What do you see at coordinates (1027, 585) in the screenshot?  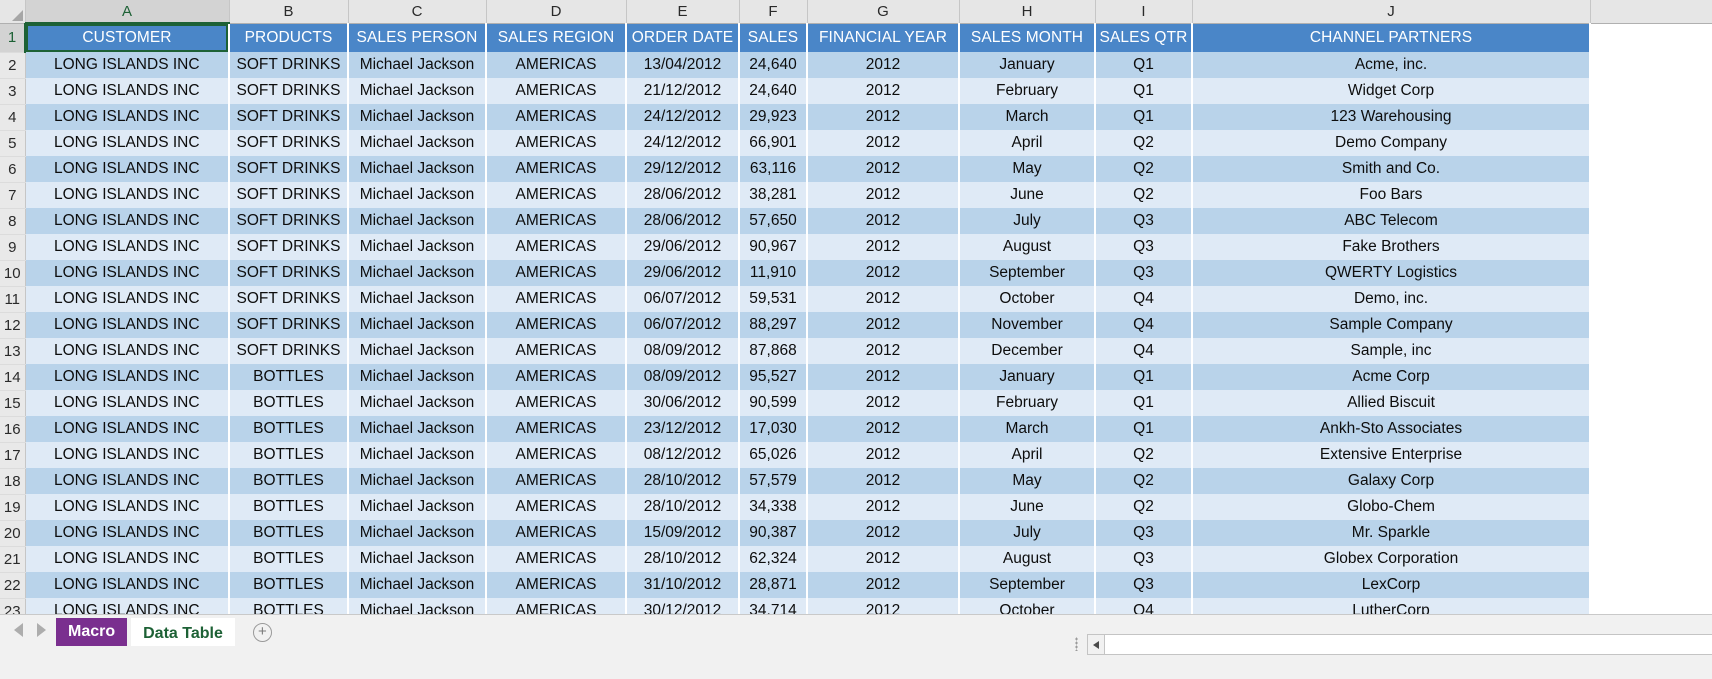 I see `cell-sales-month: September` at bounding box center [1027, 585].